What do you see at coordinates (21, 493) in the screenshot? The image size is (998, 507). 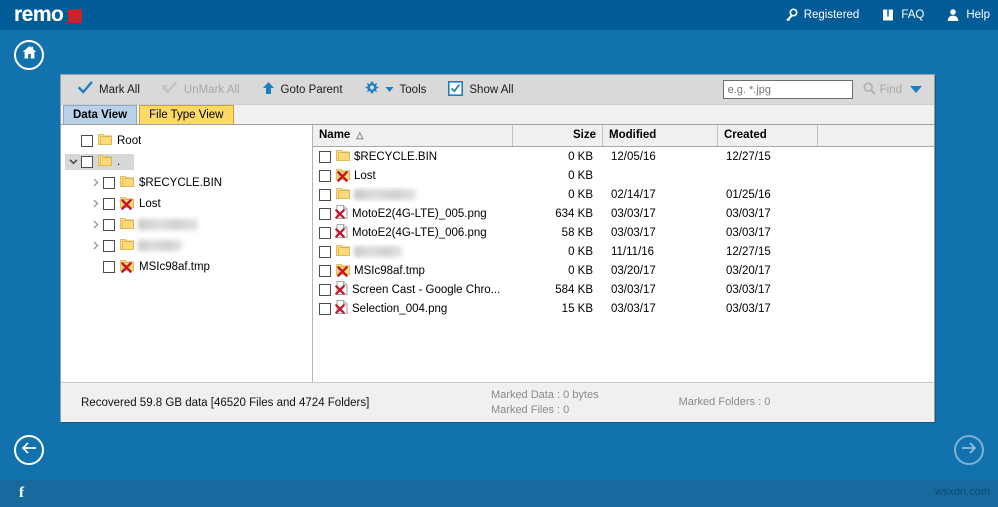 I see `facebook-icon: f` at bounding box center [21, 493].